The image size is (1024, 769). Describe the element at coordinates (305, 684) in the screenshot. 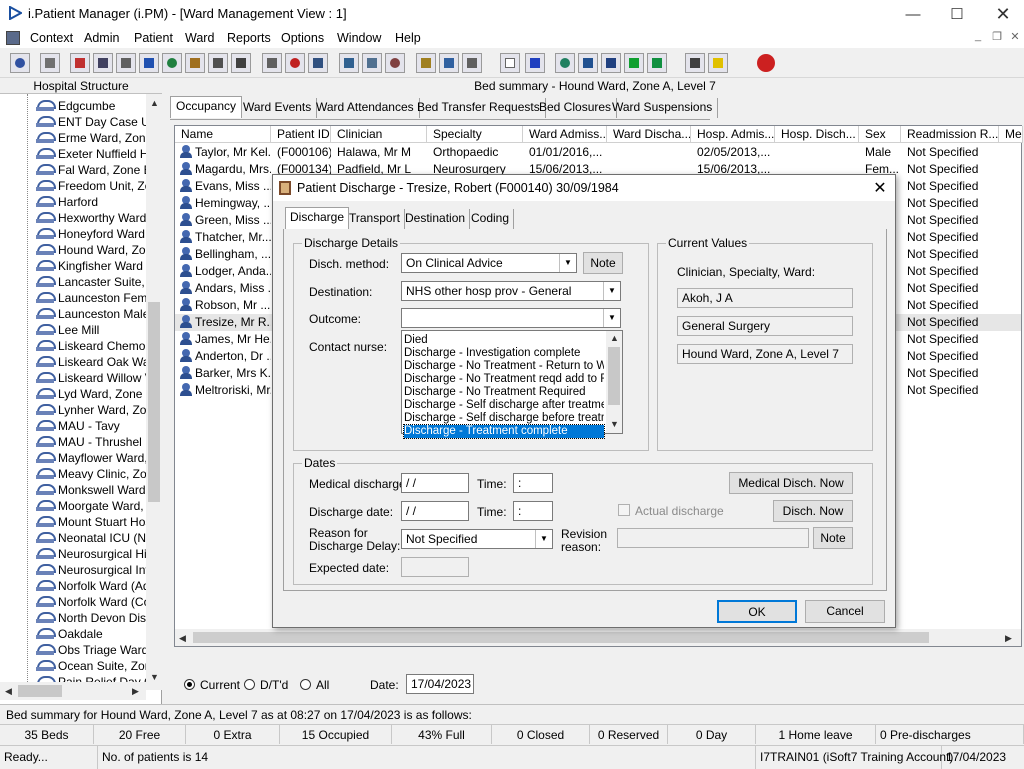

I see `radio-all` at that location.